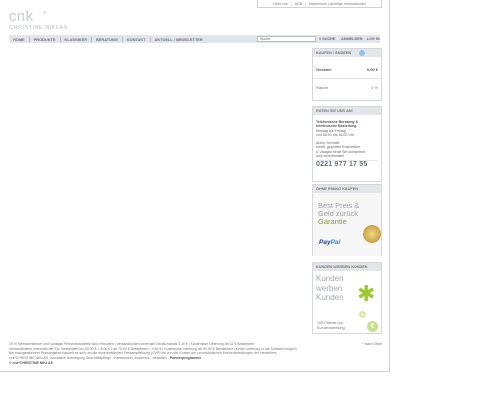 The height and width of the screenshot is (400, 500). I want to click on nav-item-aktuell: AKTUELL / NEWSLETTER, so click(179, 39).